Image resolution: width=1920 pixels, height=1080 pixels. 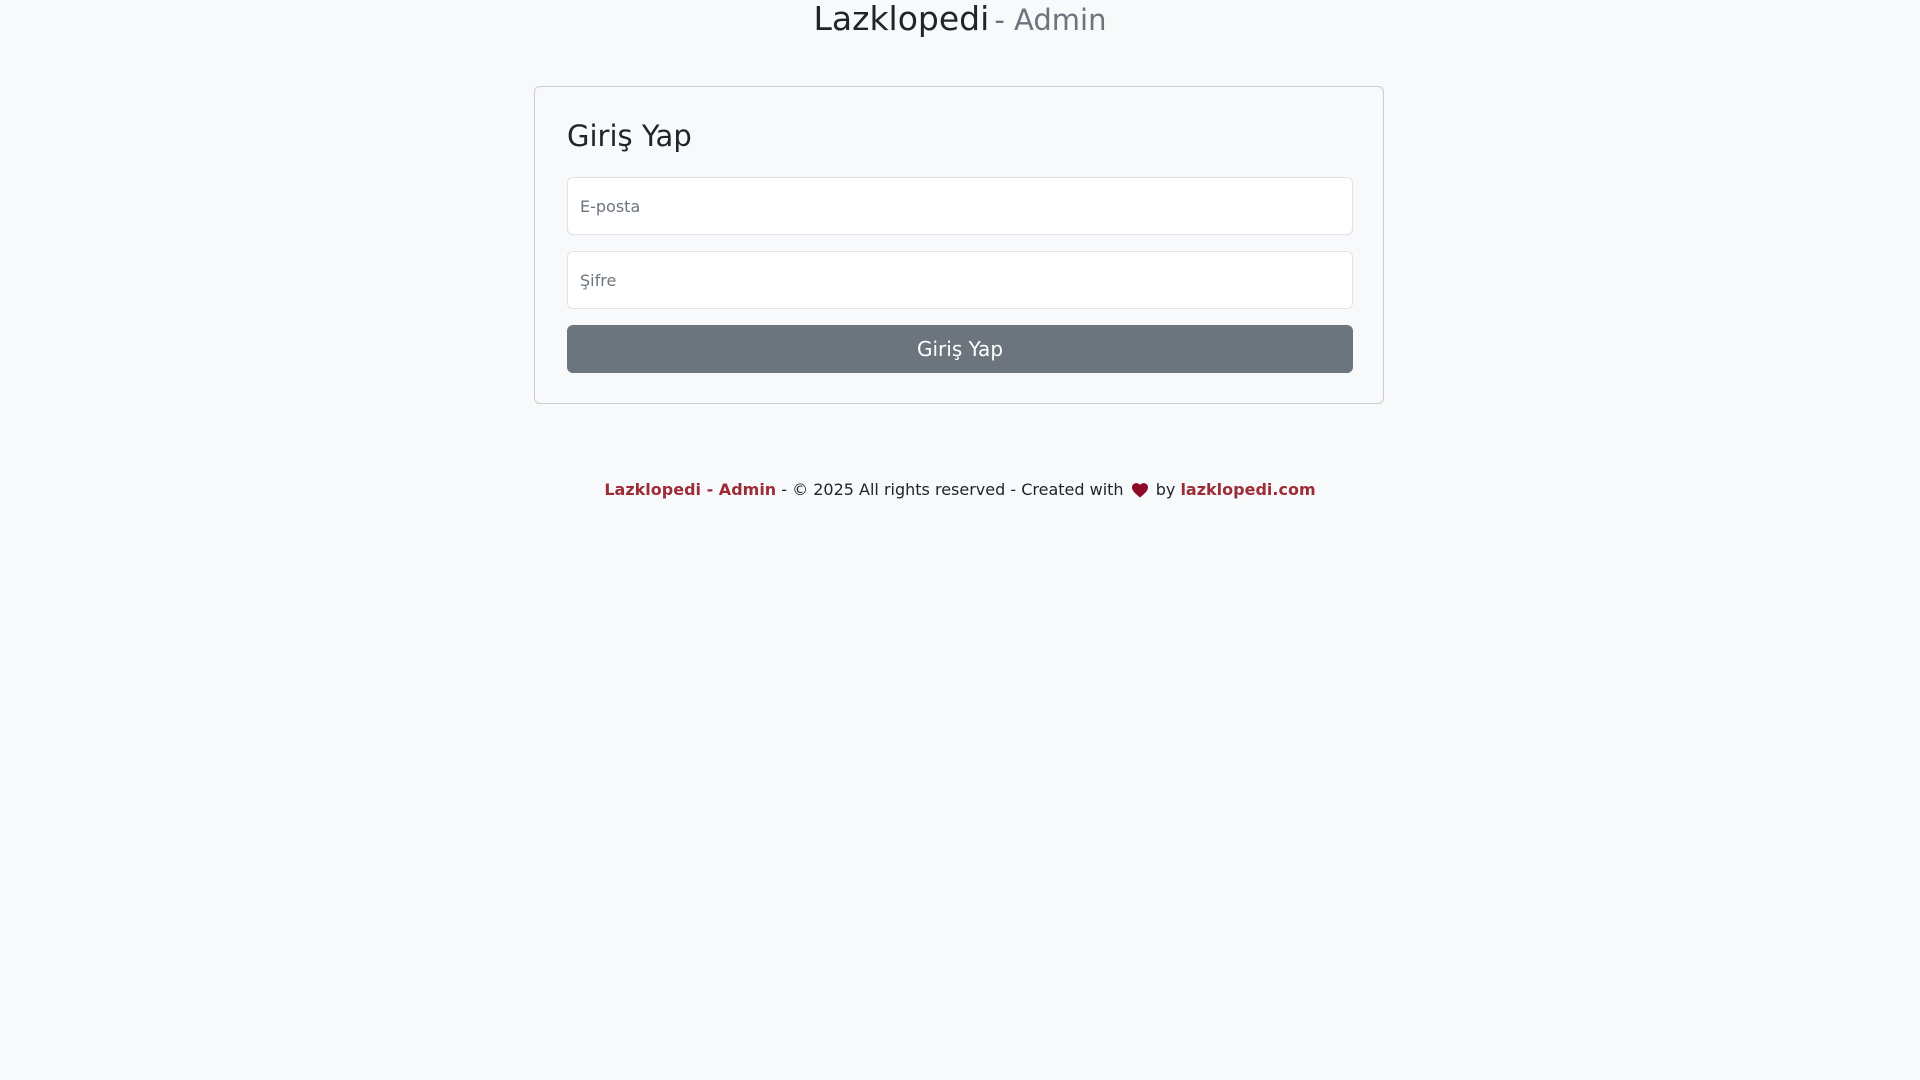 What do you see at coordinates (1140, 493) in the screenshot?
I see `heart-icon` at bounding box center [1140, 493].